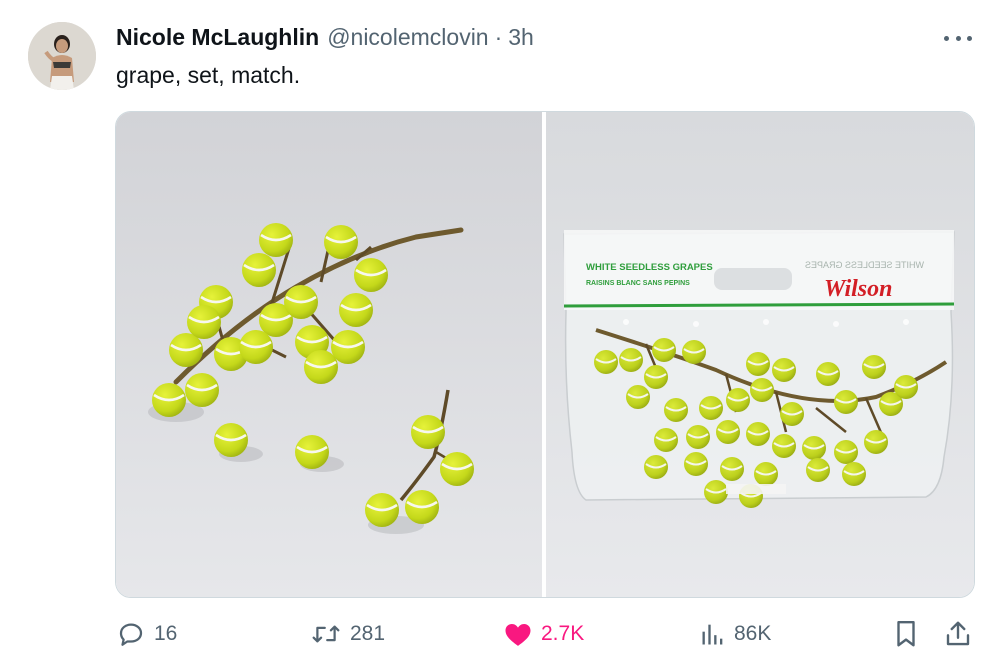 This screenshot has height=671, width=1000. I want to click on views-button: 86K, so click(735, 634).